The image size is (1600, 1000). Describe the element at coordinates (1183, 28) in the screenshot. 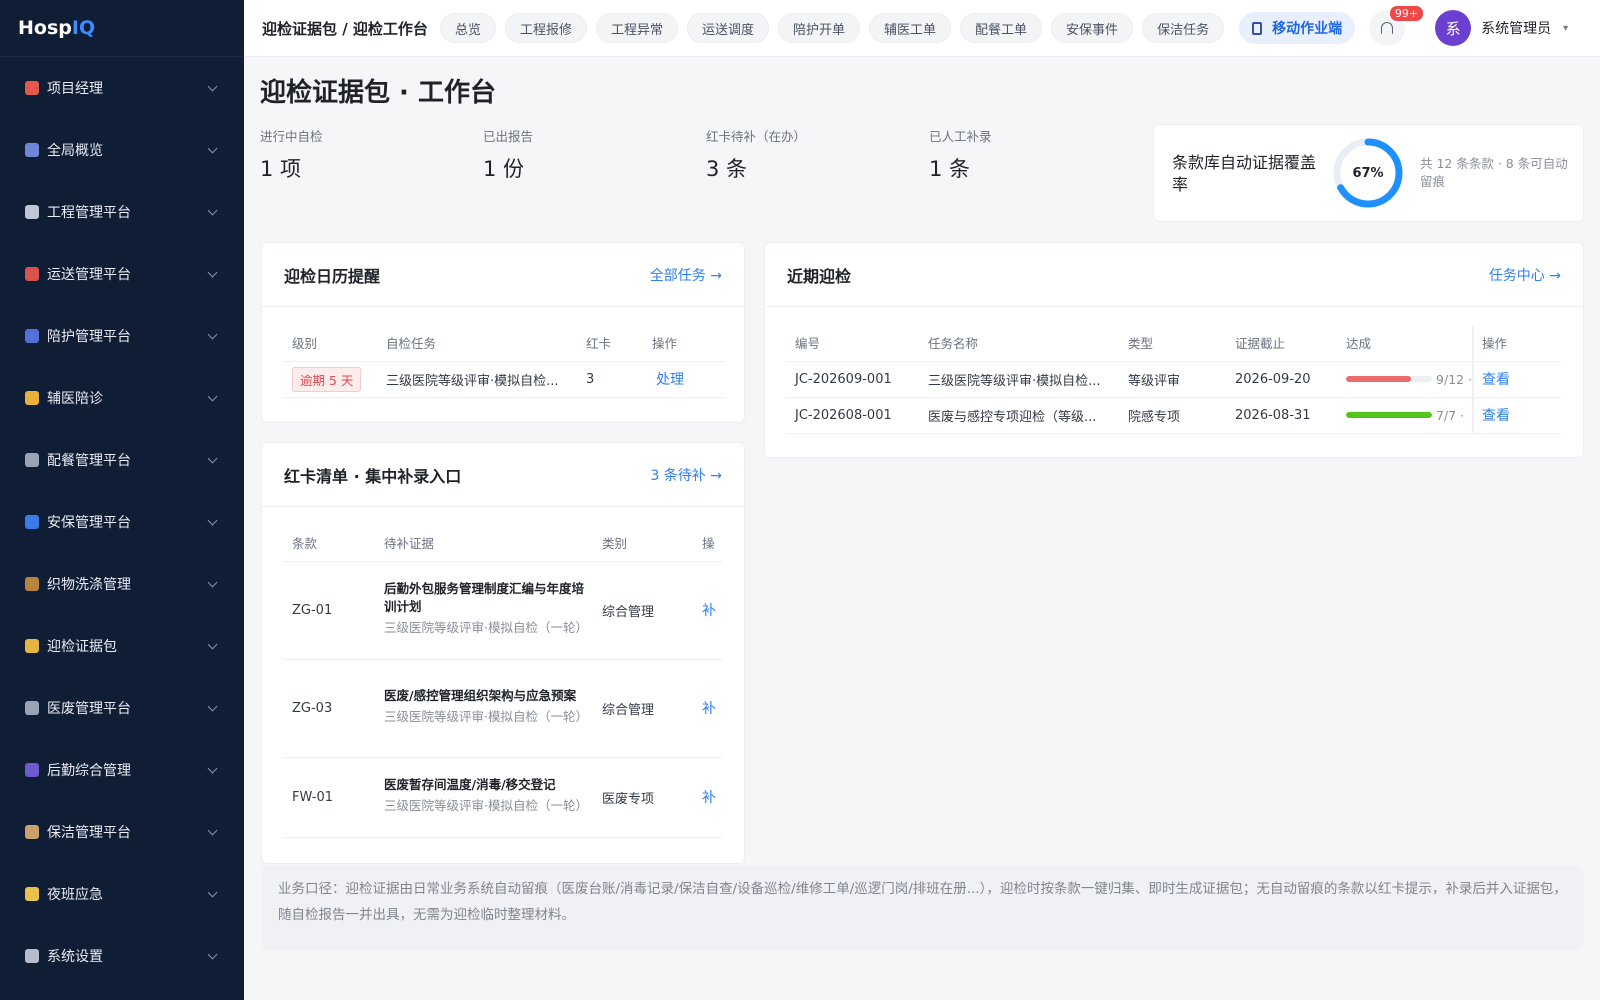

I see `nav-chip: 保洁任务` at that location.